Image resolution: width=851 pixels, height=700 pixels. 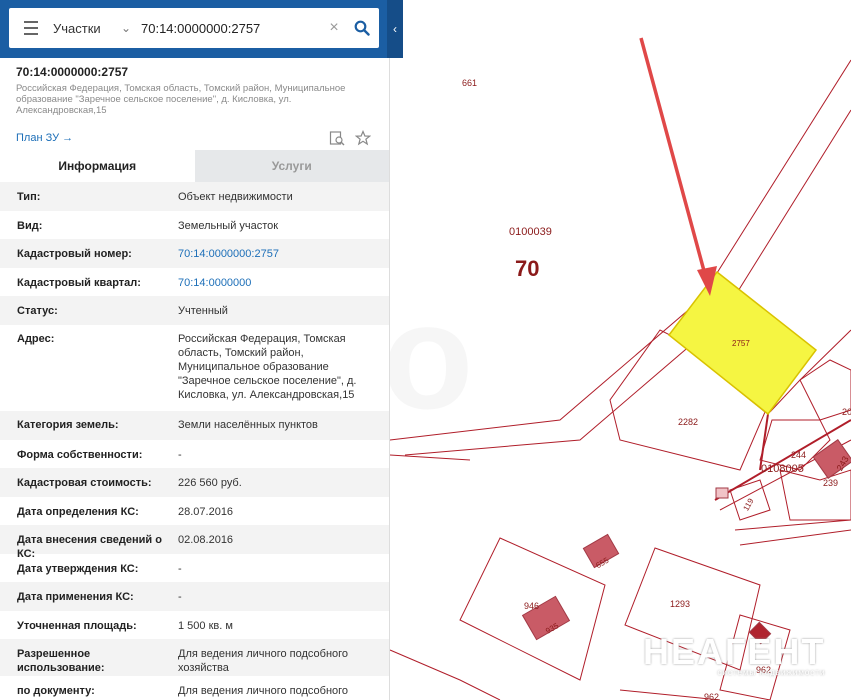 What do you see at coordinates (74, 254) in the screenshot?
I see `info-key: Кадастровый номер:` at bounding box center [74, 254].